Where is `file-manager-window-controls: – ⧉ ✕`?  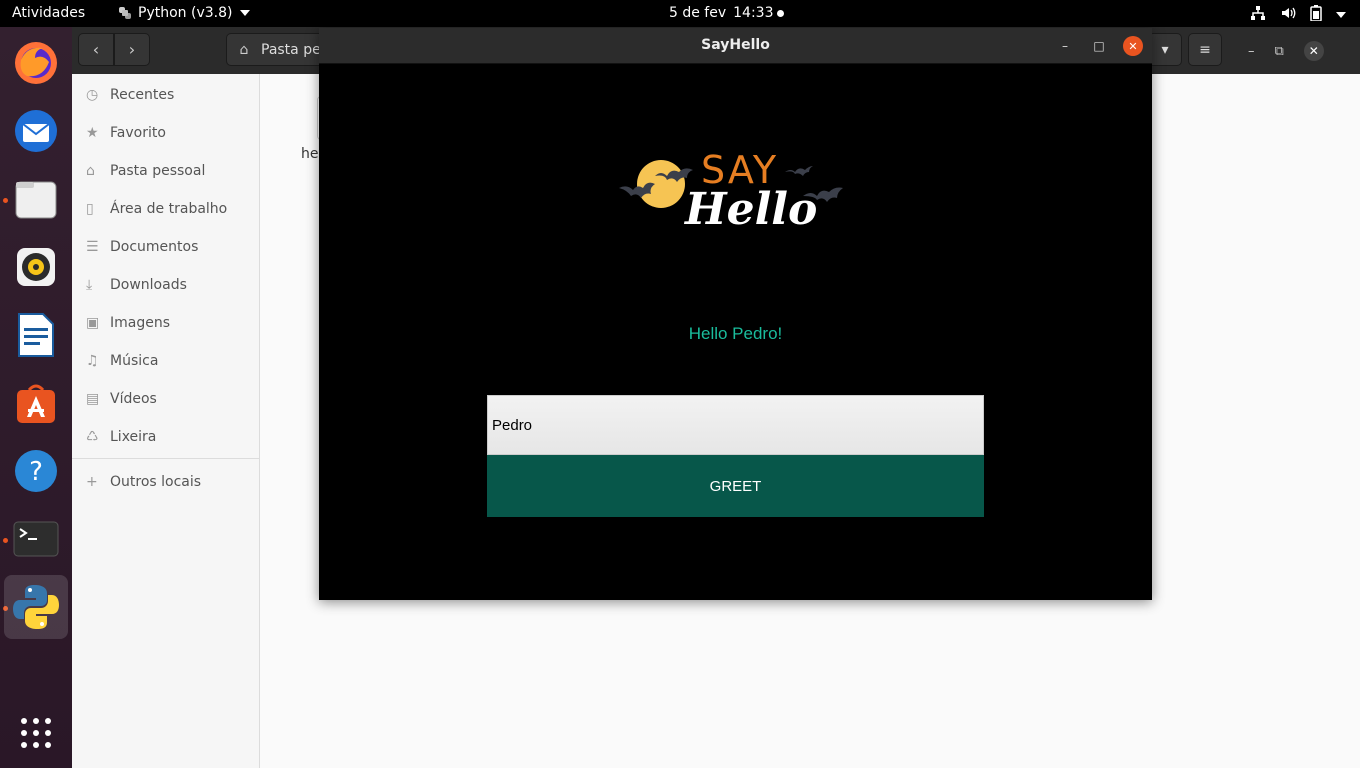 file-manager-window-controls: – ⧉ ✕ is located at coordinates (1286, 51).